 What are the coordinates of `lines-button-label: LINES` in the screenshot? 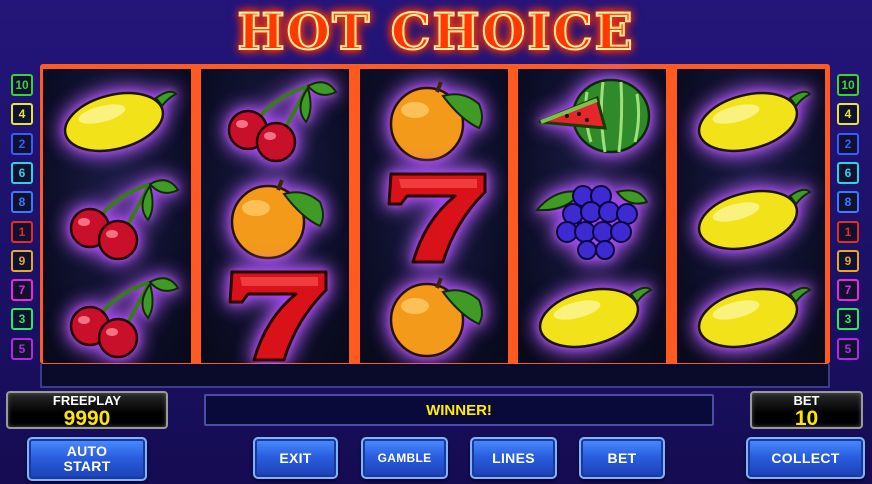 It's located at (513, 457).